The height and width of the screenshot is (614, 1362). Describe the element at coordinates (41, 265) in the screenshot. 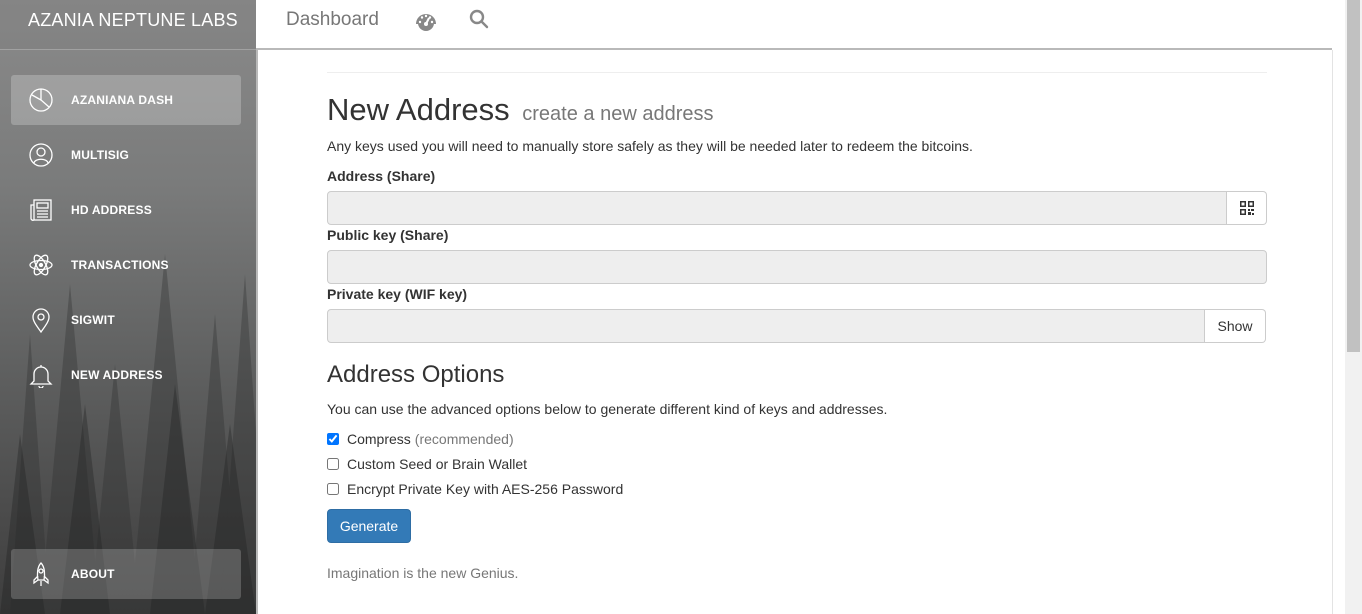

I see `atom-icon` at that location.